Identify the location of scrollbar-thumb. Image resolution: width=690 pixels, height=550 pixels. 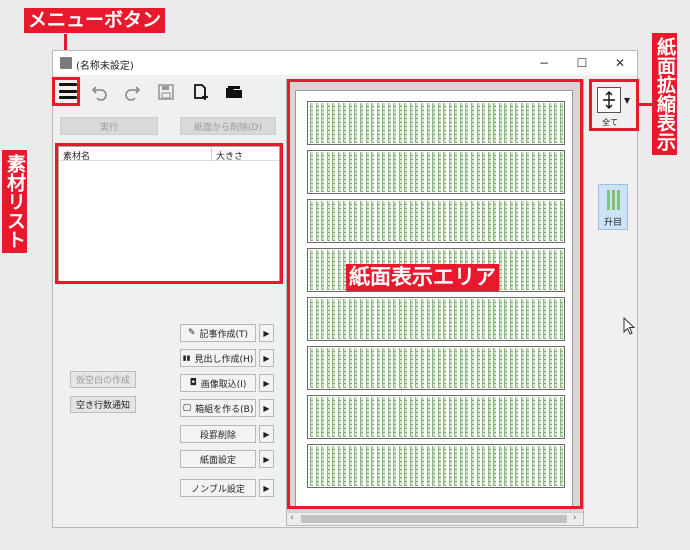
(434, 519).